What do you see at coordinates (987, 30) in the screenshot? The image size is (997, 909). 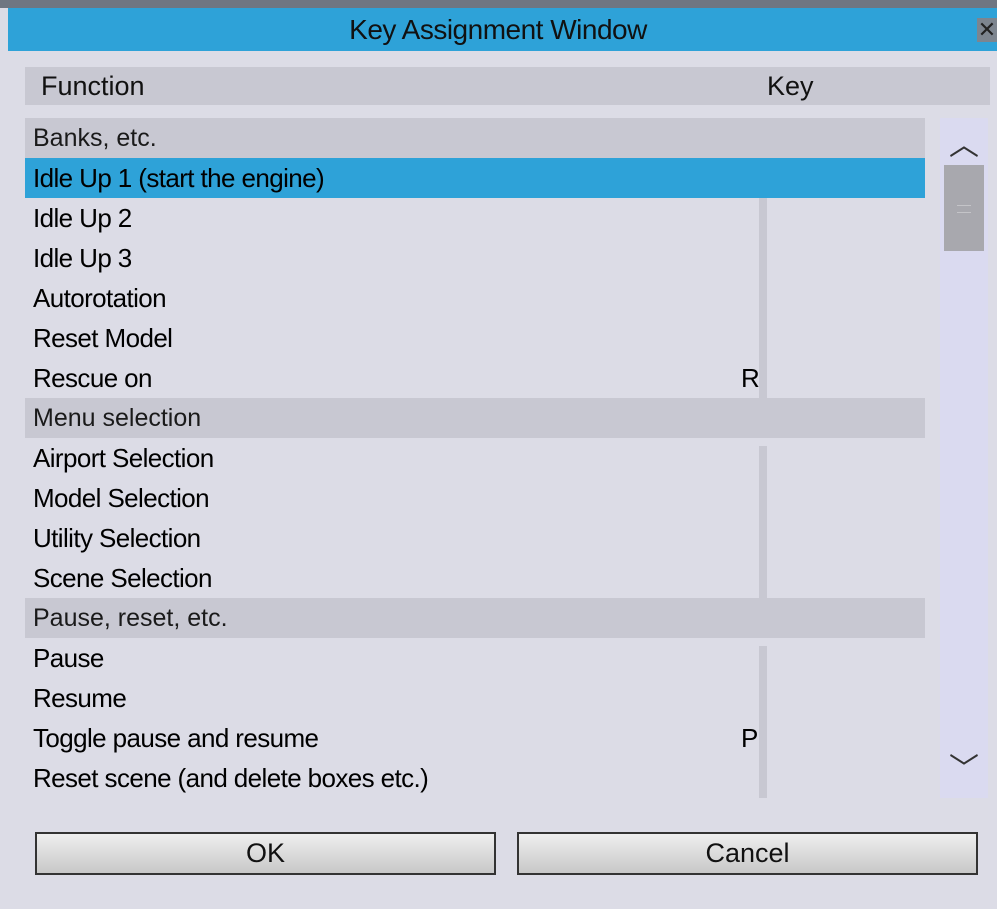 I see `close-icon: ✕` at bounding box center [987, 30].